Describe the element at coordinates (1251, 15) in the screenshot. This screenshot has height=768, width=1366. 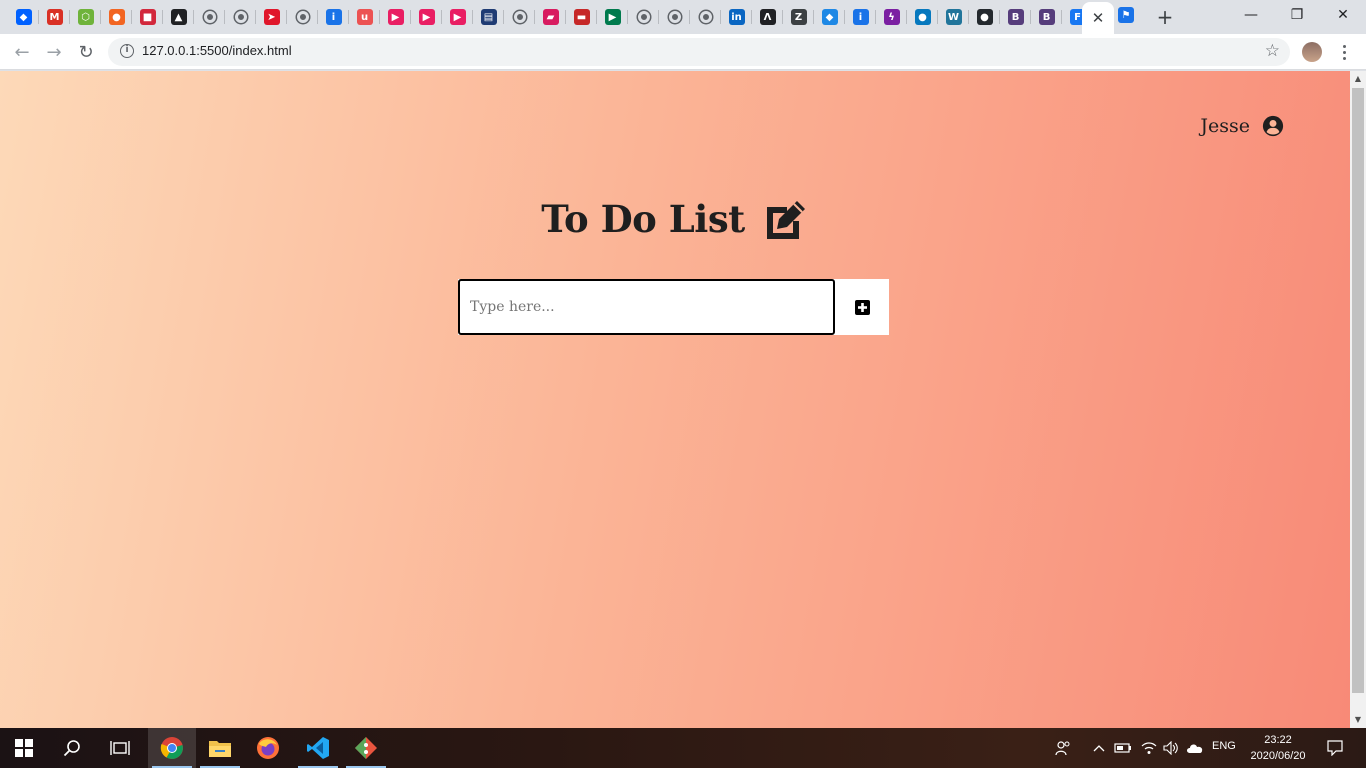
I see `minimize-button: —` at that location.